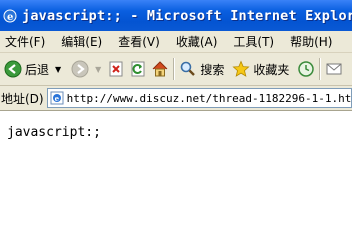 Image resolution: width=352 pixels, height=240 pixels. Describe the element at coordinates (25, 41) in the screenshot. I see `menu-file: 文件(F)` at that location.